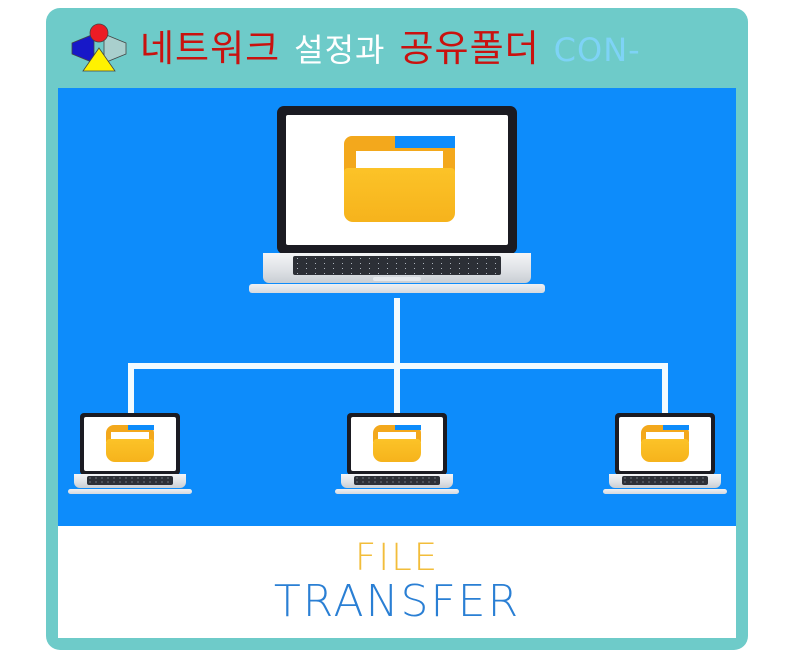 This screenshot has width=800, height=666. I want to click on client-laptop-3-lid, so click(665, 444).